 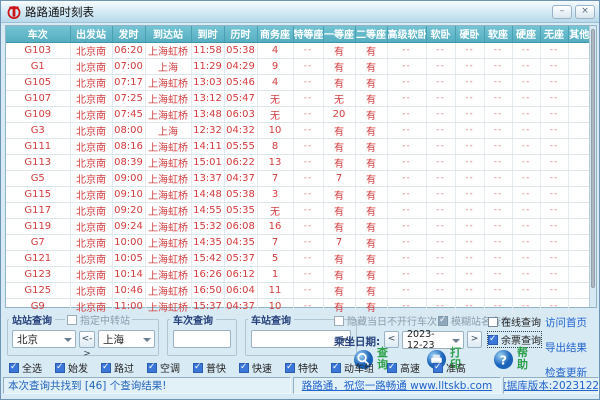 What do you see at coordinates (274, 34) in the screenshot?
I see `column-header: 商务座` at bounding box center [274, 34].